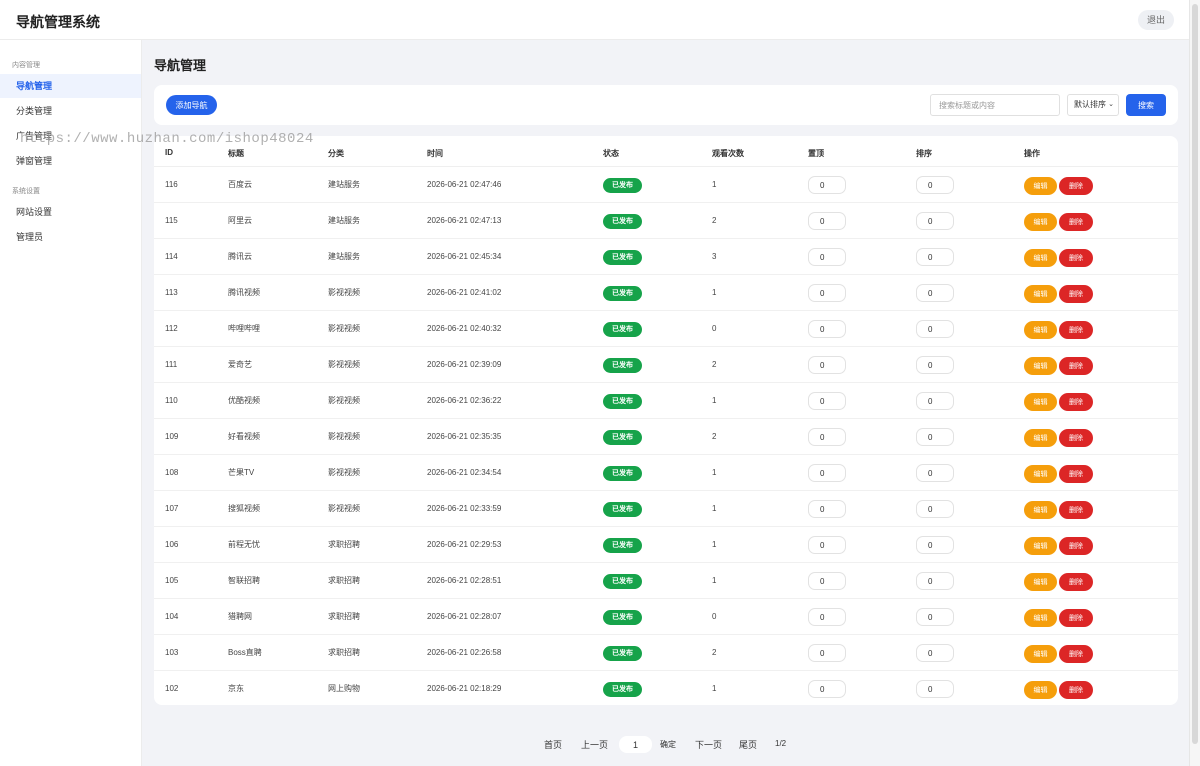  Describe the element at coordinates (70, 237) in the screenshot. I see `sidebar-item-admins: 管理员` at that location.